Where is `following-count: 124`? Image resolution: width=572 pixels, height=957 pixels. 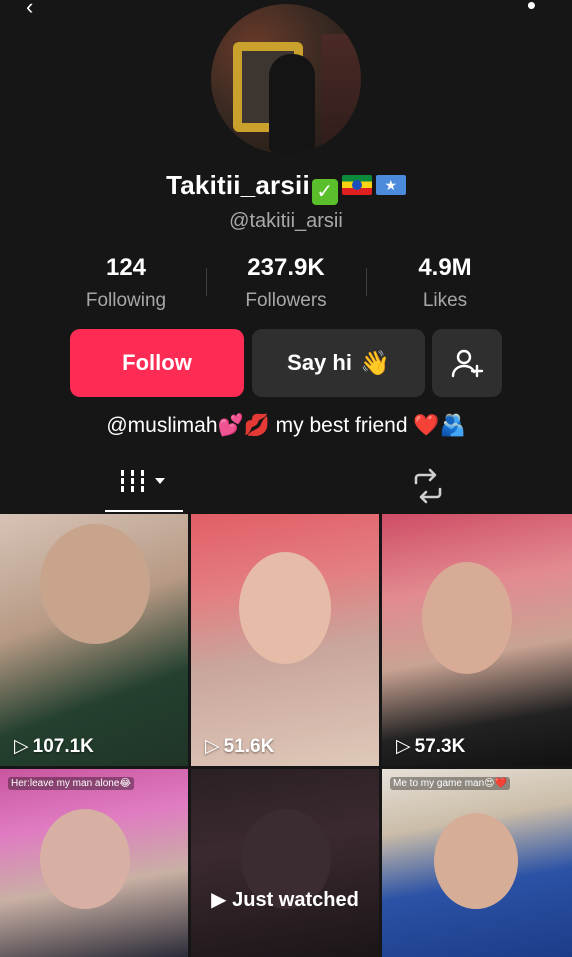 following-count: 124 is located at coordinates (126, 267).